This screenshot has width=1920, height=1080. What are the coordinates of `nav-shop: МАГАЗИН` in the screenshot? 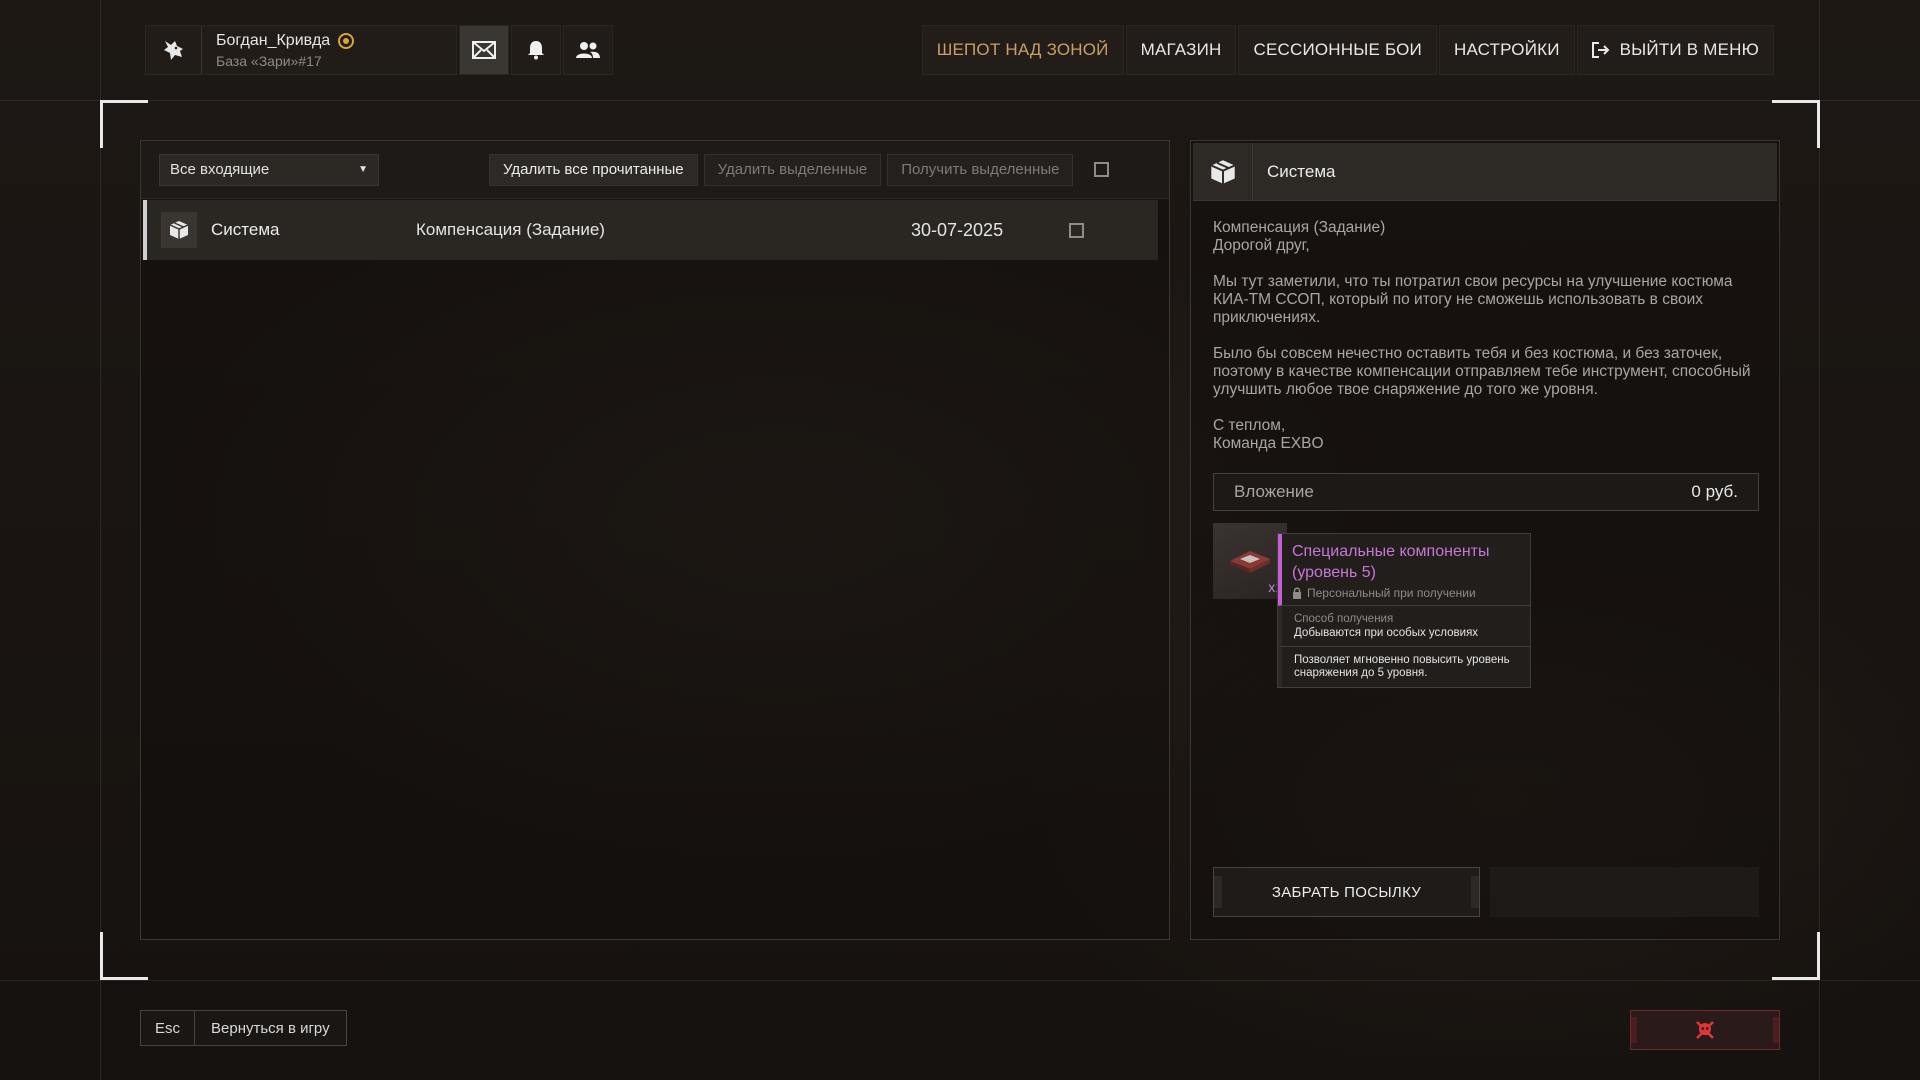 It's located at (1181, 50).